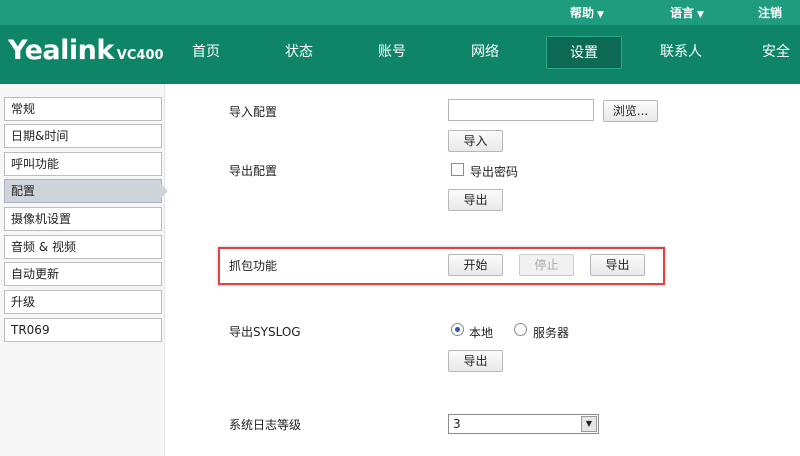 Image resolution: width=800 pixels, height=456 pixels. Describe the element at coordinates (770, 12) in the screenshot. I see `logout-link: 注销` at that location.